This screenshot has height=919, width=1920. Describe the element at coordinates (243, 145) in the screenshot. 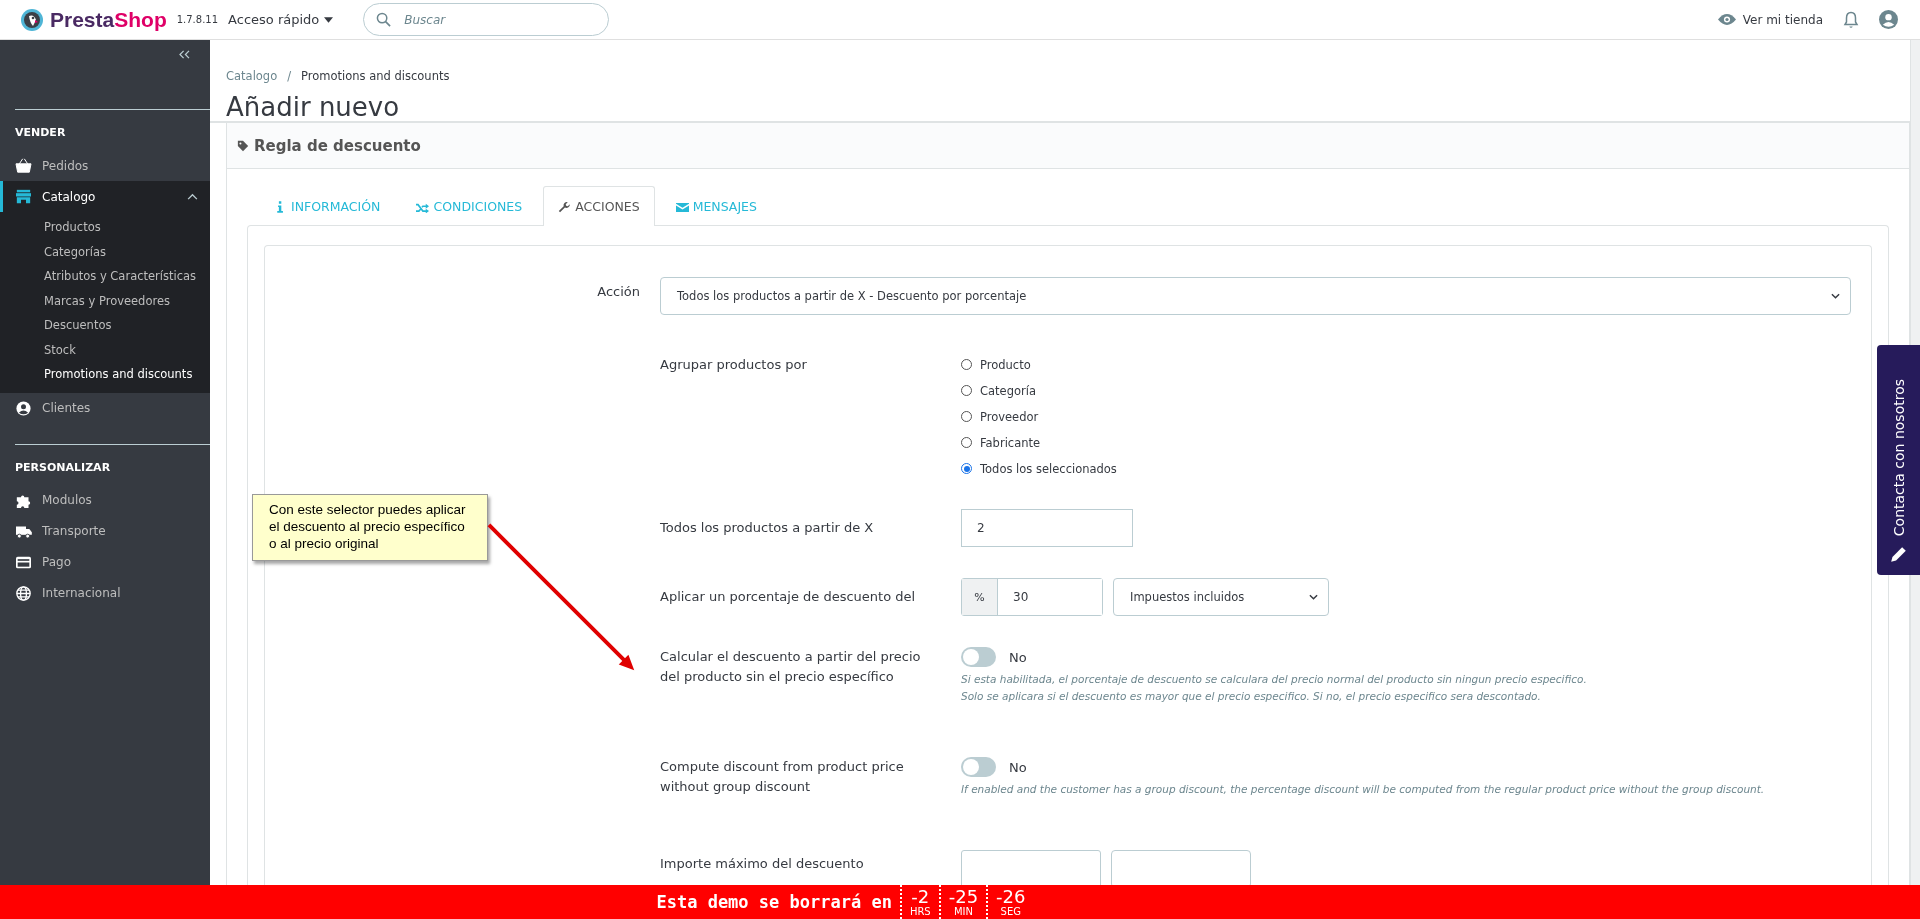

I see `tag-icon` at that location.